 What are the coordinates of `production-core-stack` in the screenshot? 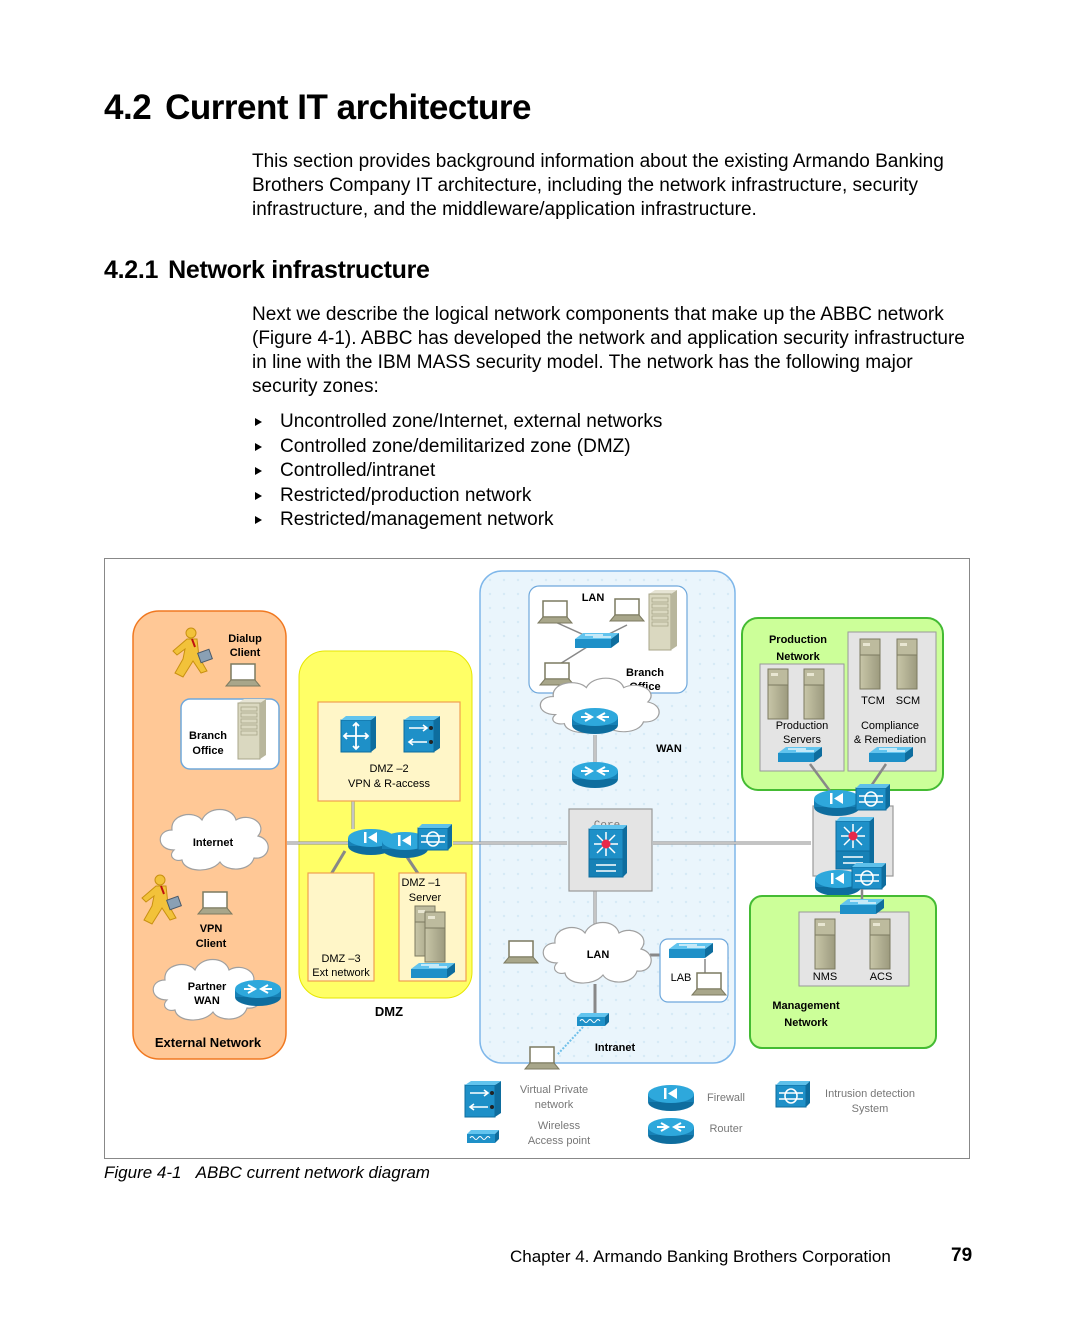 It's located at (853, 839).